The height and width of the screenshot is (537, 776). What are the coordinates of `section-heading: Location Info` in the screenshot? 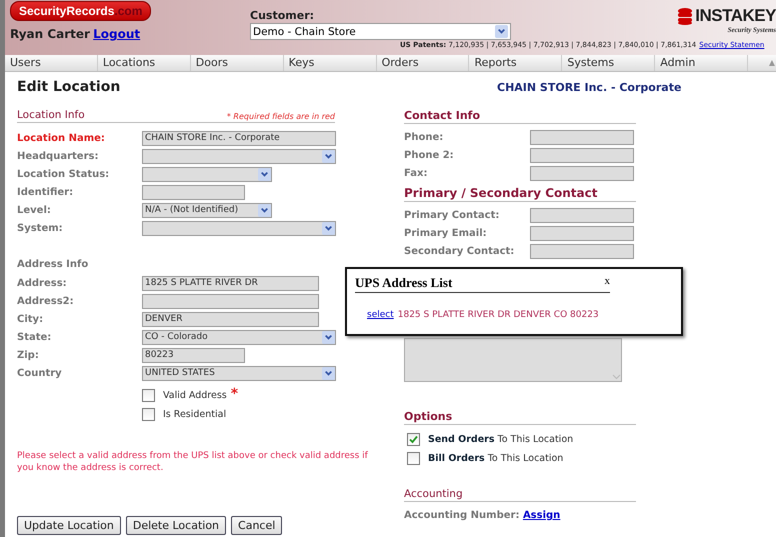 It's located at (51, 115).